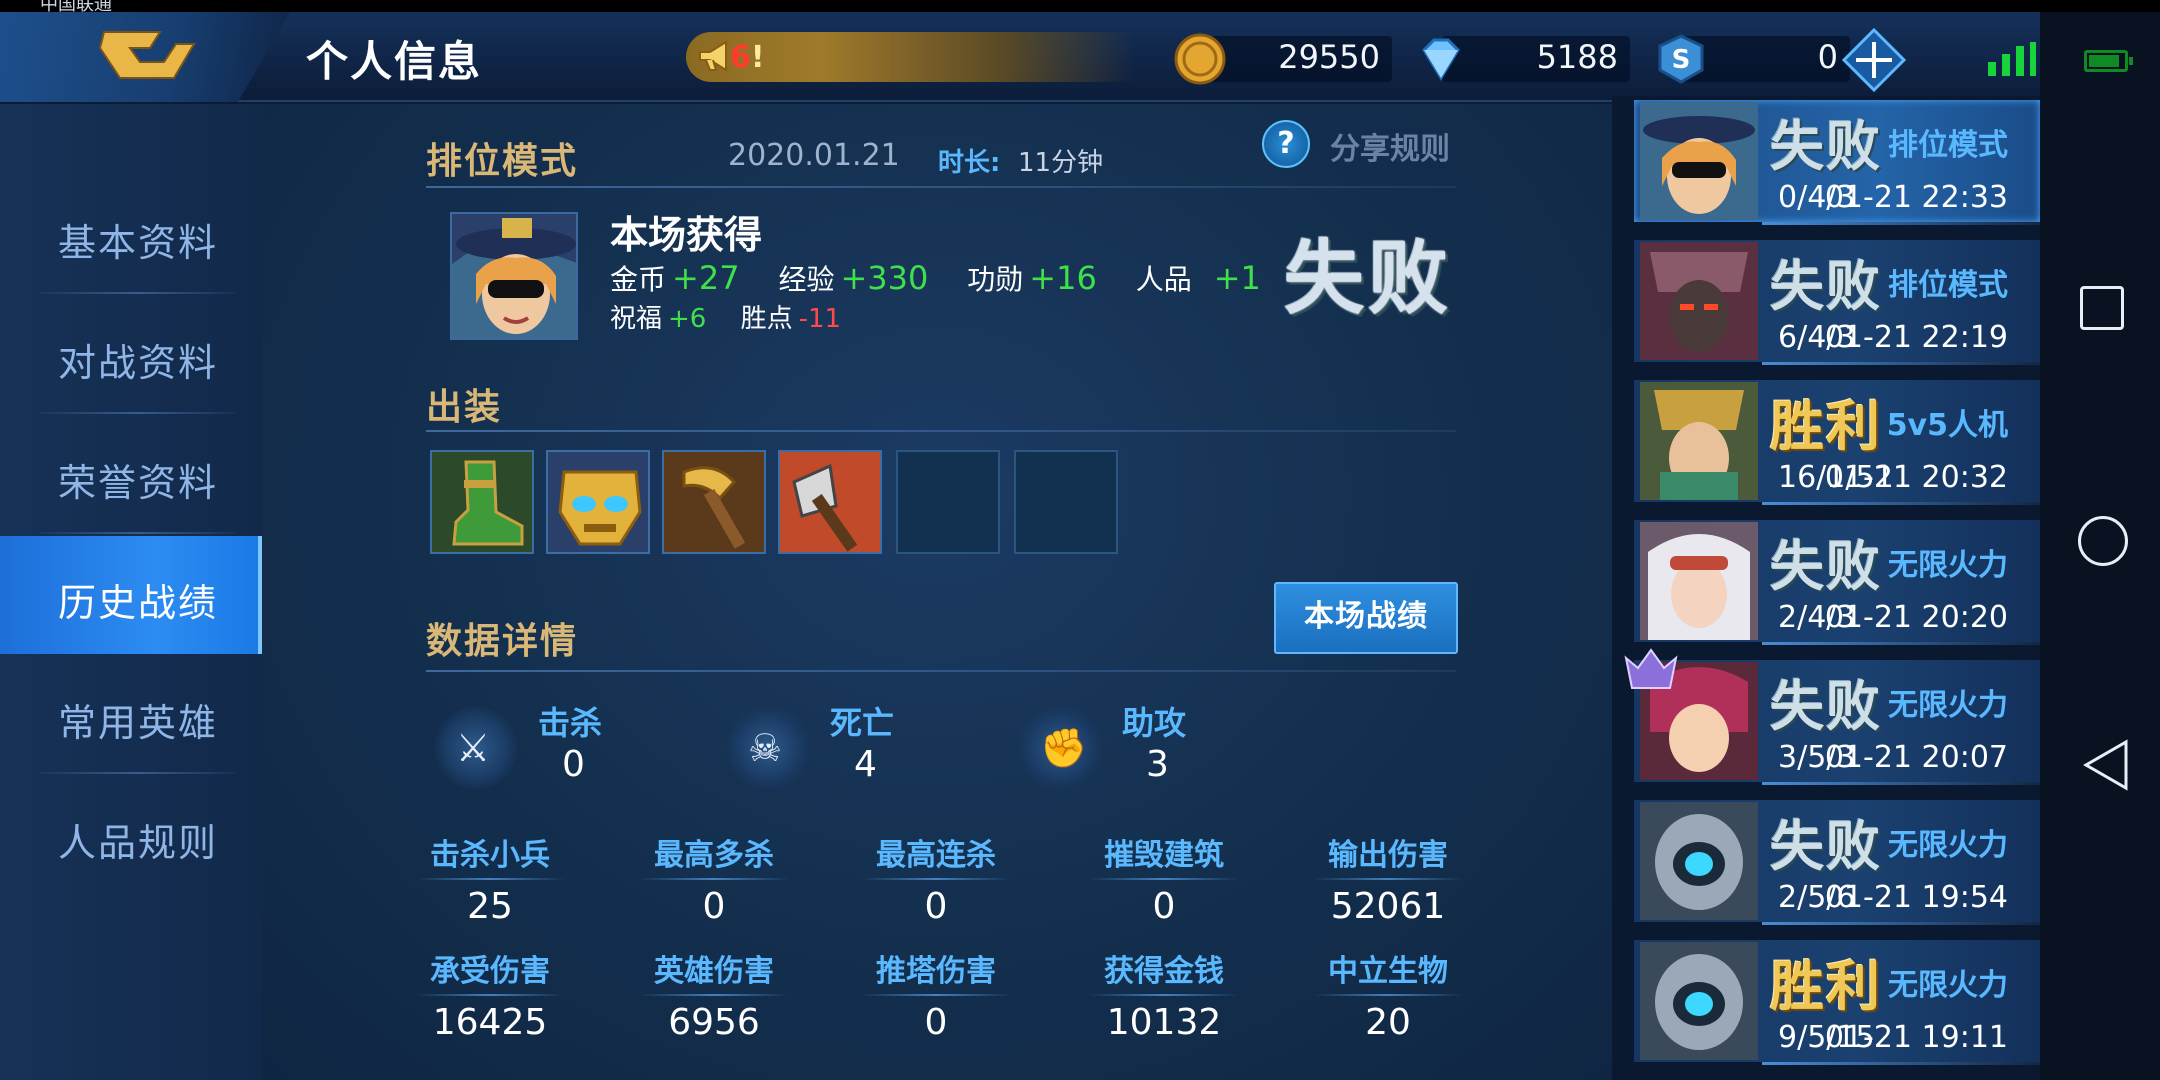  Describe the element at coordinates (826, 753) in the screenshot. I see `deaths-stat: ☠ 死亡 4` at that location.